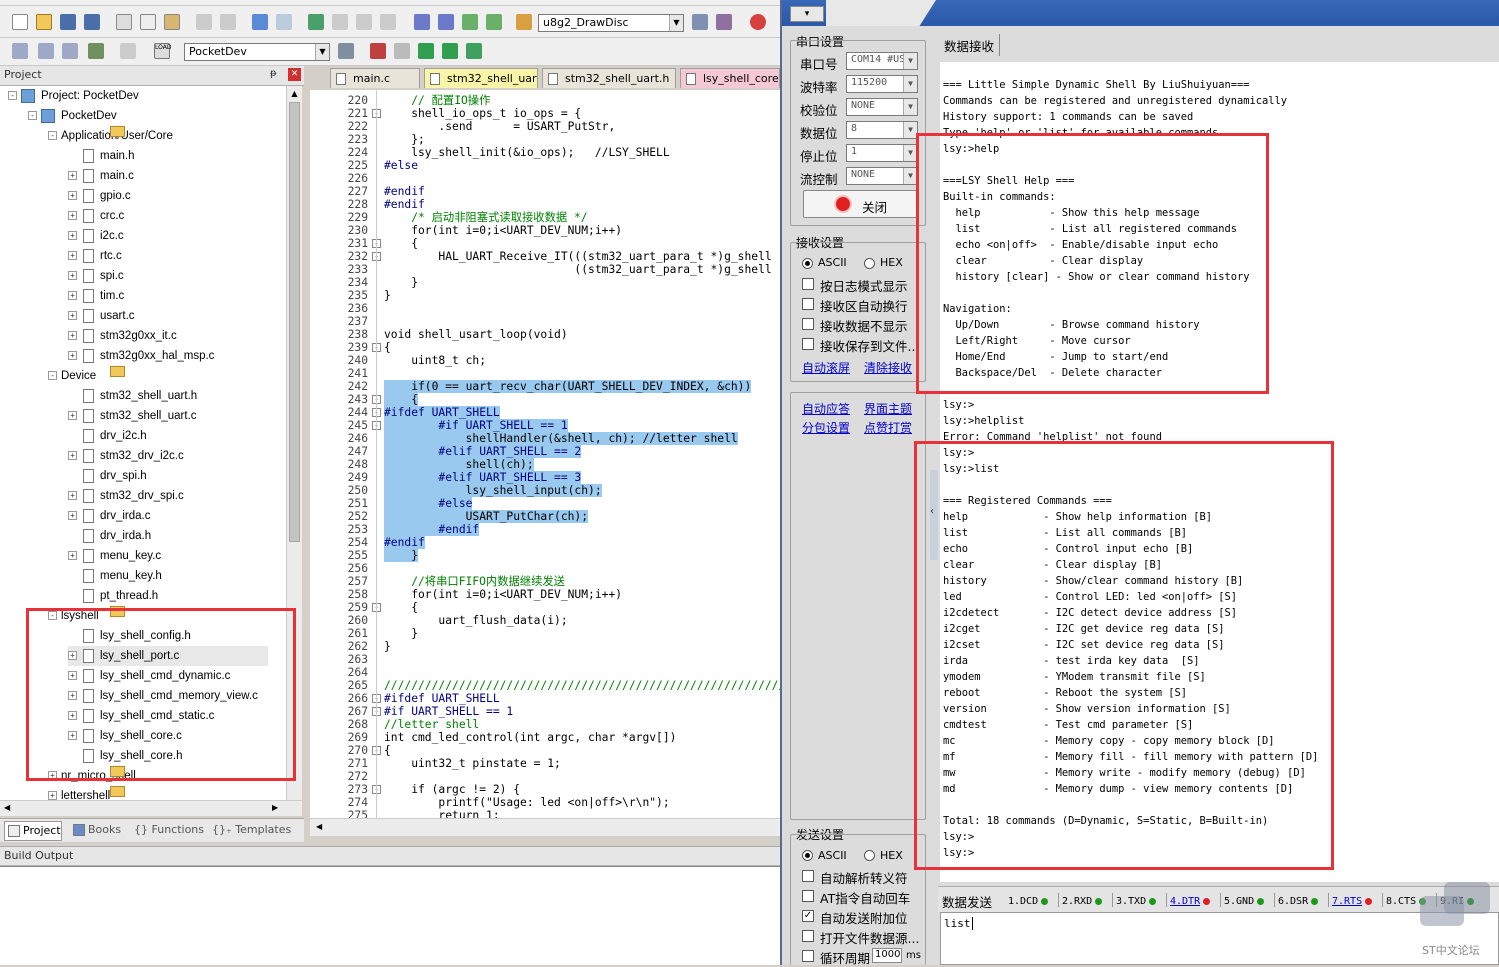 This screenshot has height=967, width=1499. What do you see at coordinates (888, 427) in the screenshot?
I see `donate-link: 点赞打赏` at bounding box center [888, 427].